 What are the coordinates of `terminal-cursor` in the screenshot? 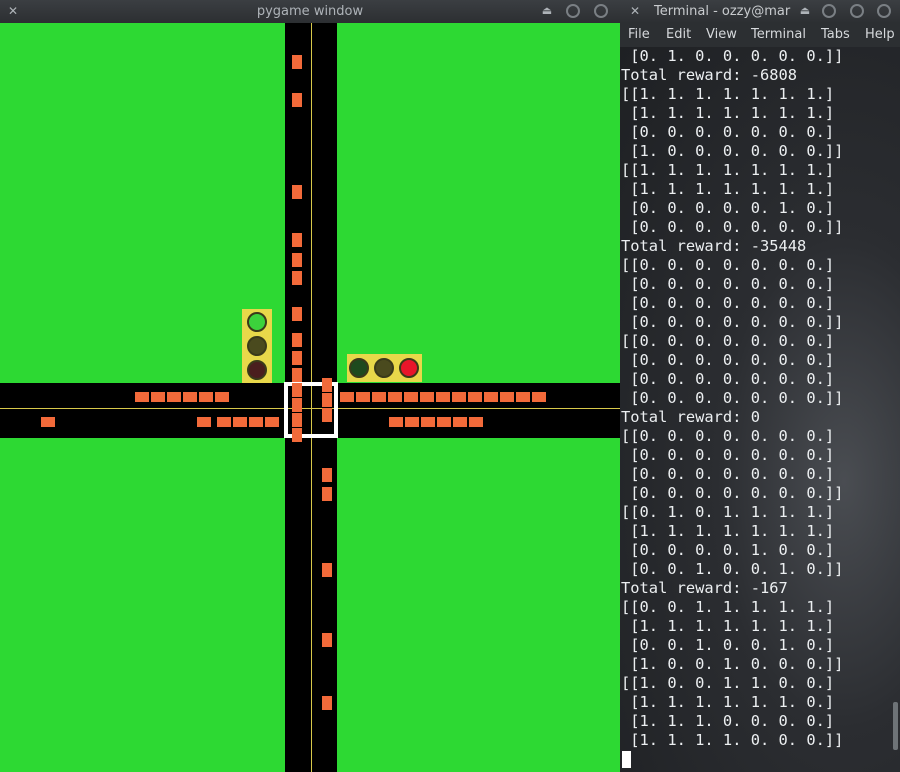 It's located at (626, 759).